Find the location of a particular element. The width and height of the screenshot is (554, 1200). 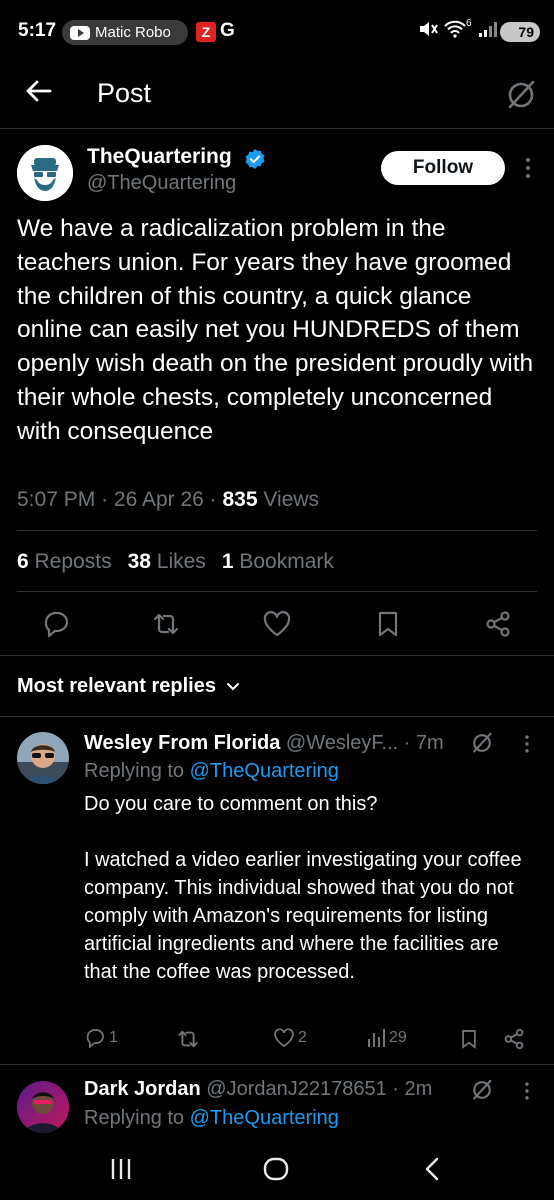

reply-reply-action: 1 is located at coordinates (101, 1038).